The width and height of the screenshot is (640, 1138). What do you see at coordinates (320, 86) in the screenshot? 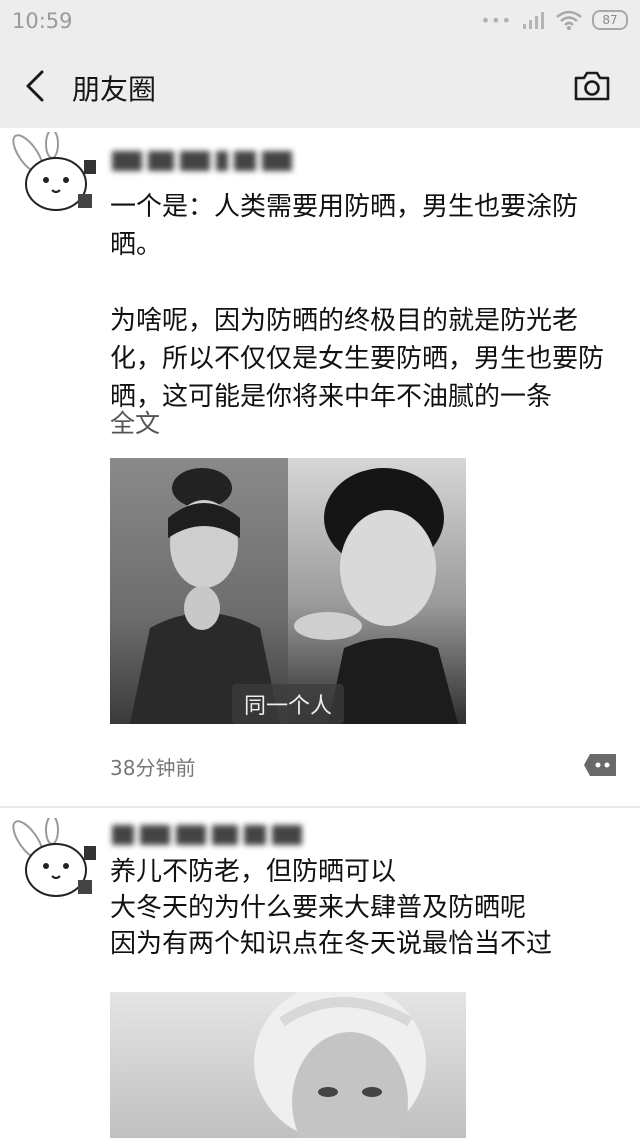
I see `nav-bar: 朋友圈` at bounding box center [320, 86].